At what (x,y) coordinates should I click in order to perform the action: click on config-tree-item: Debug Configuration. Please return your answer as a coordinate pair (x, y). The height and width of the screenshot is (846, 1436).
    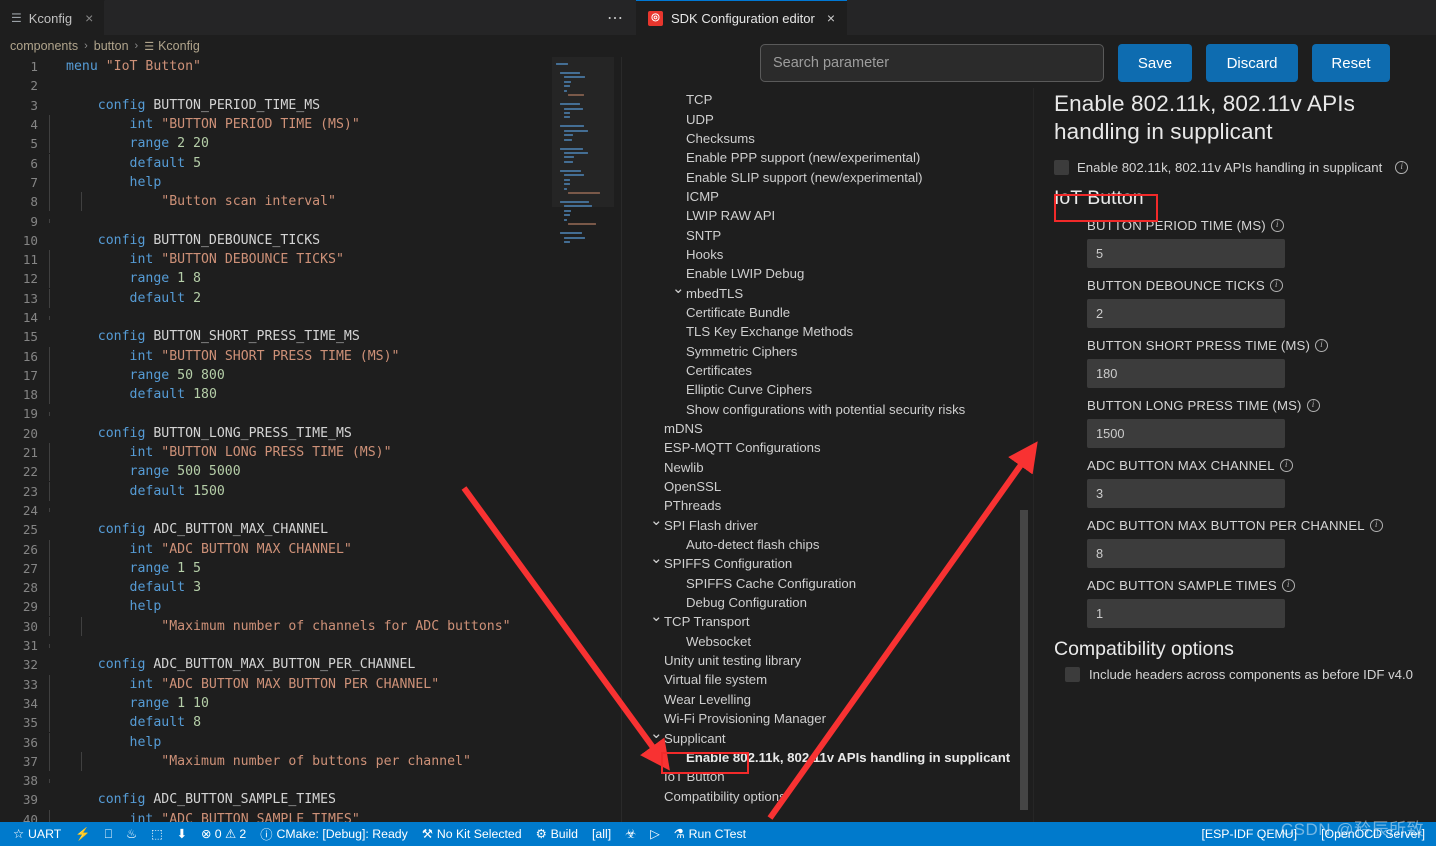
    Looking at the image, I should click on (842, 602).